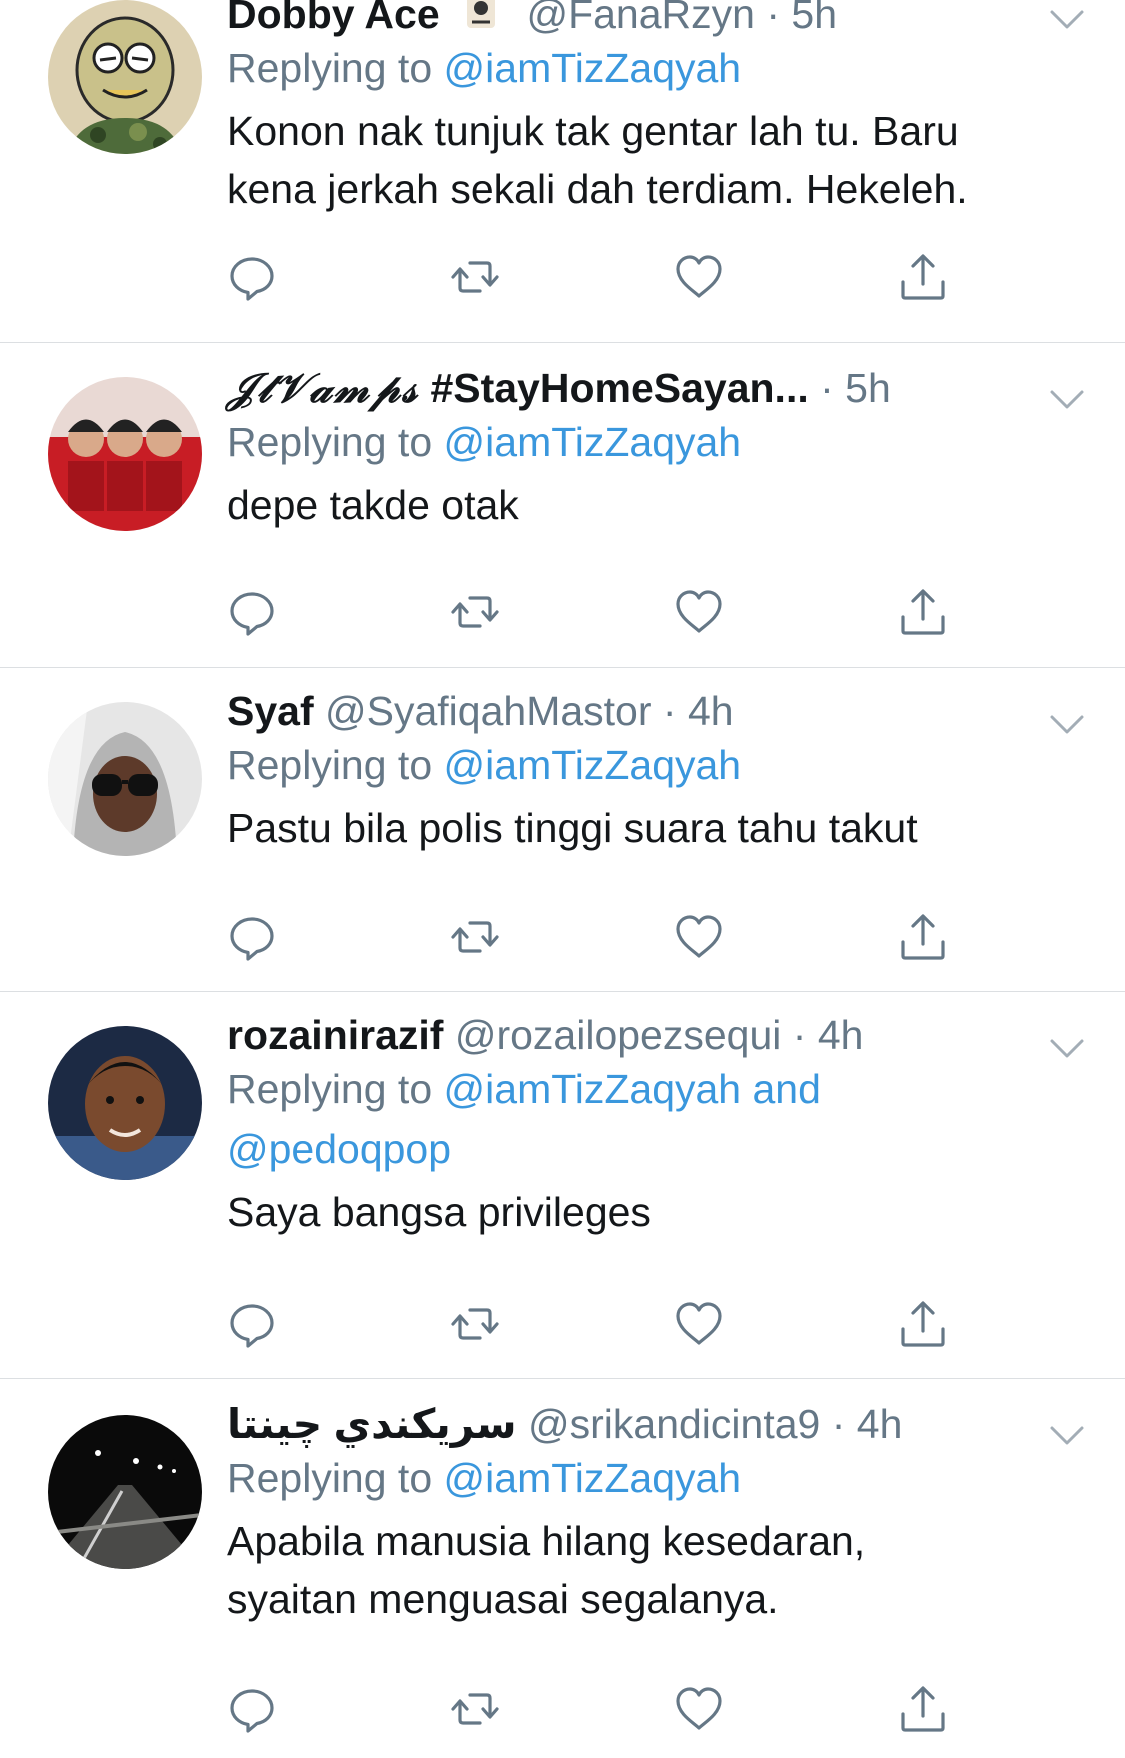 Image resolution: width=1125 pixels, height=1758 pixels. What do you see at coordinates (481, 16) in the screenshot?
I see `emoji-icon` at bounding box center [481, 16].